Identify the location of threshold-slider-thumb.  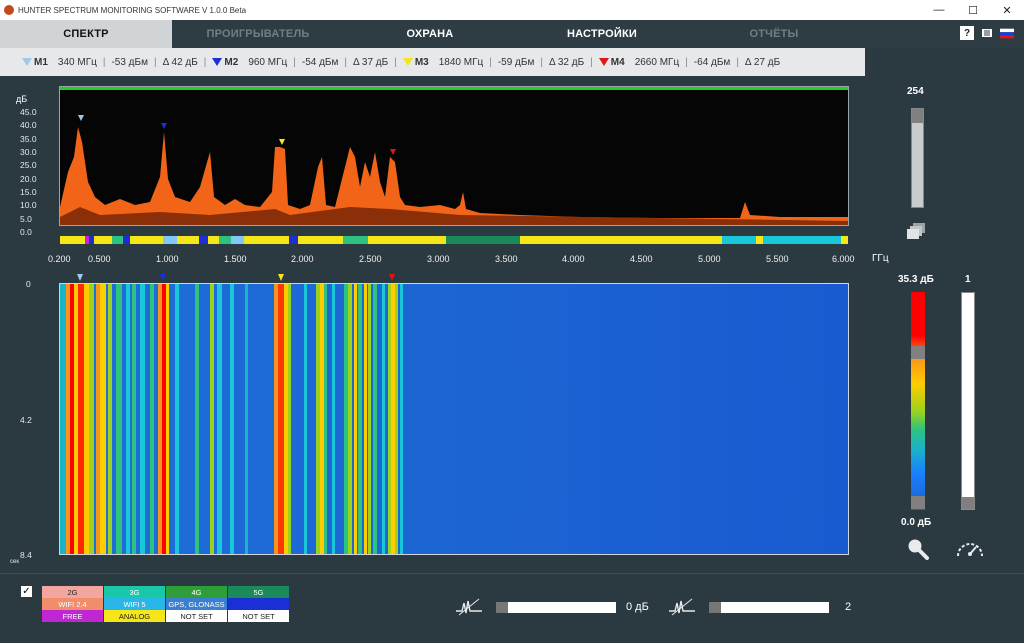
(502, 607).